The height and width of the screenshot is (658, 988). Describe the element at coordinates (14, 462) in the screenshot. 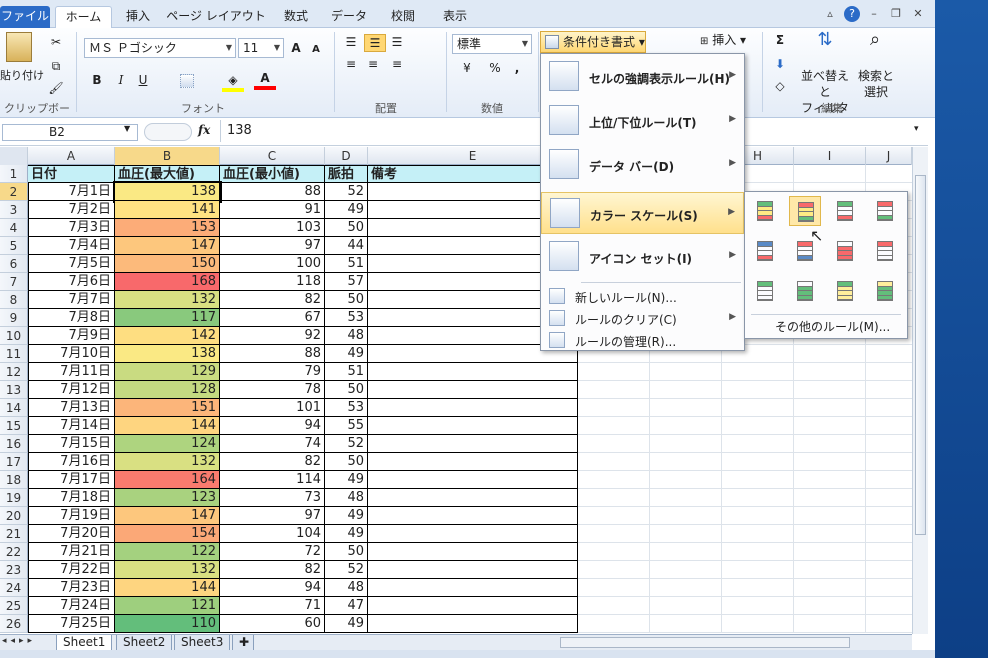

I see `row-header: 17` at that location.